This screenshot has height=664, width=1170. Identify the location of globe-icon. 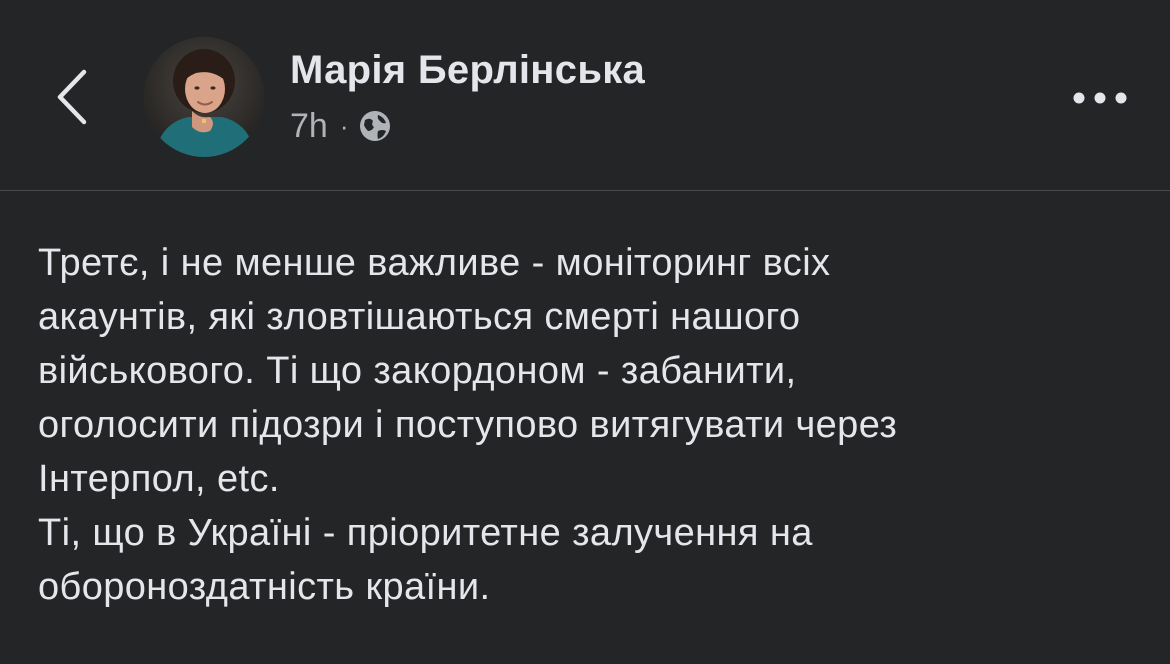
(375, 126).